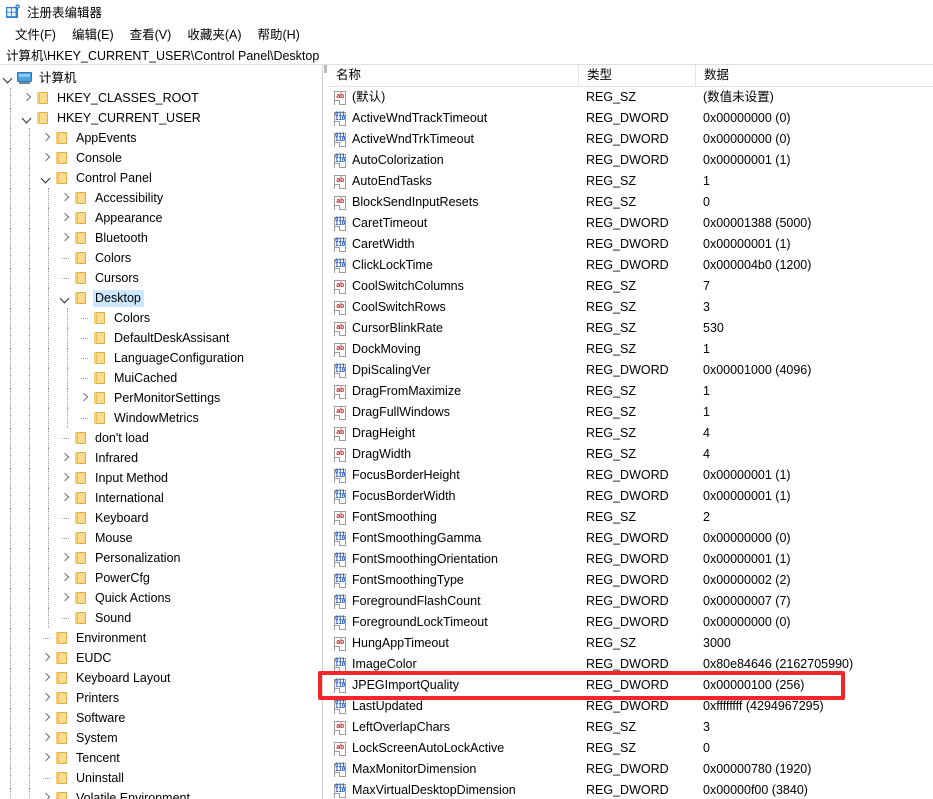 The height and width of the screenshot is (799, 933). I want to click on table-row: ab DragFullWindows REG_SZ 1, so click(630, 412).